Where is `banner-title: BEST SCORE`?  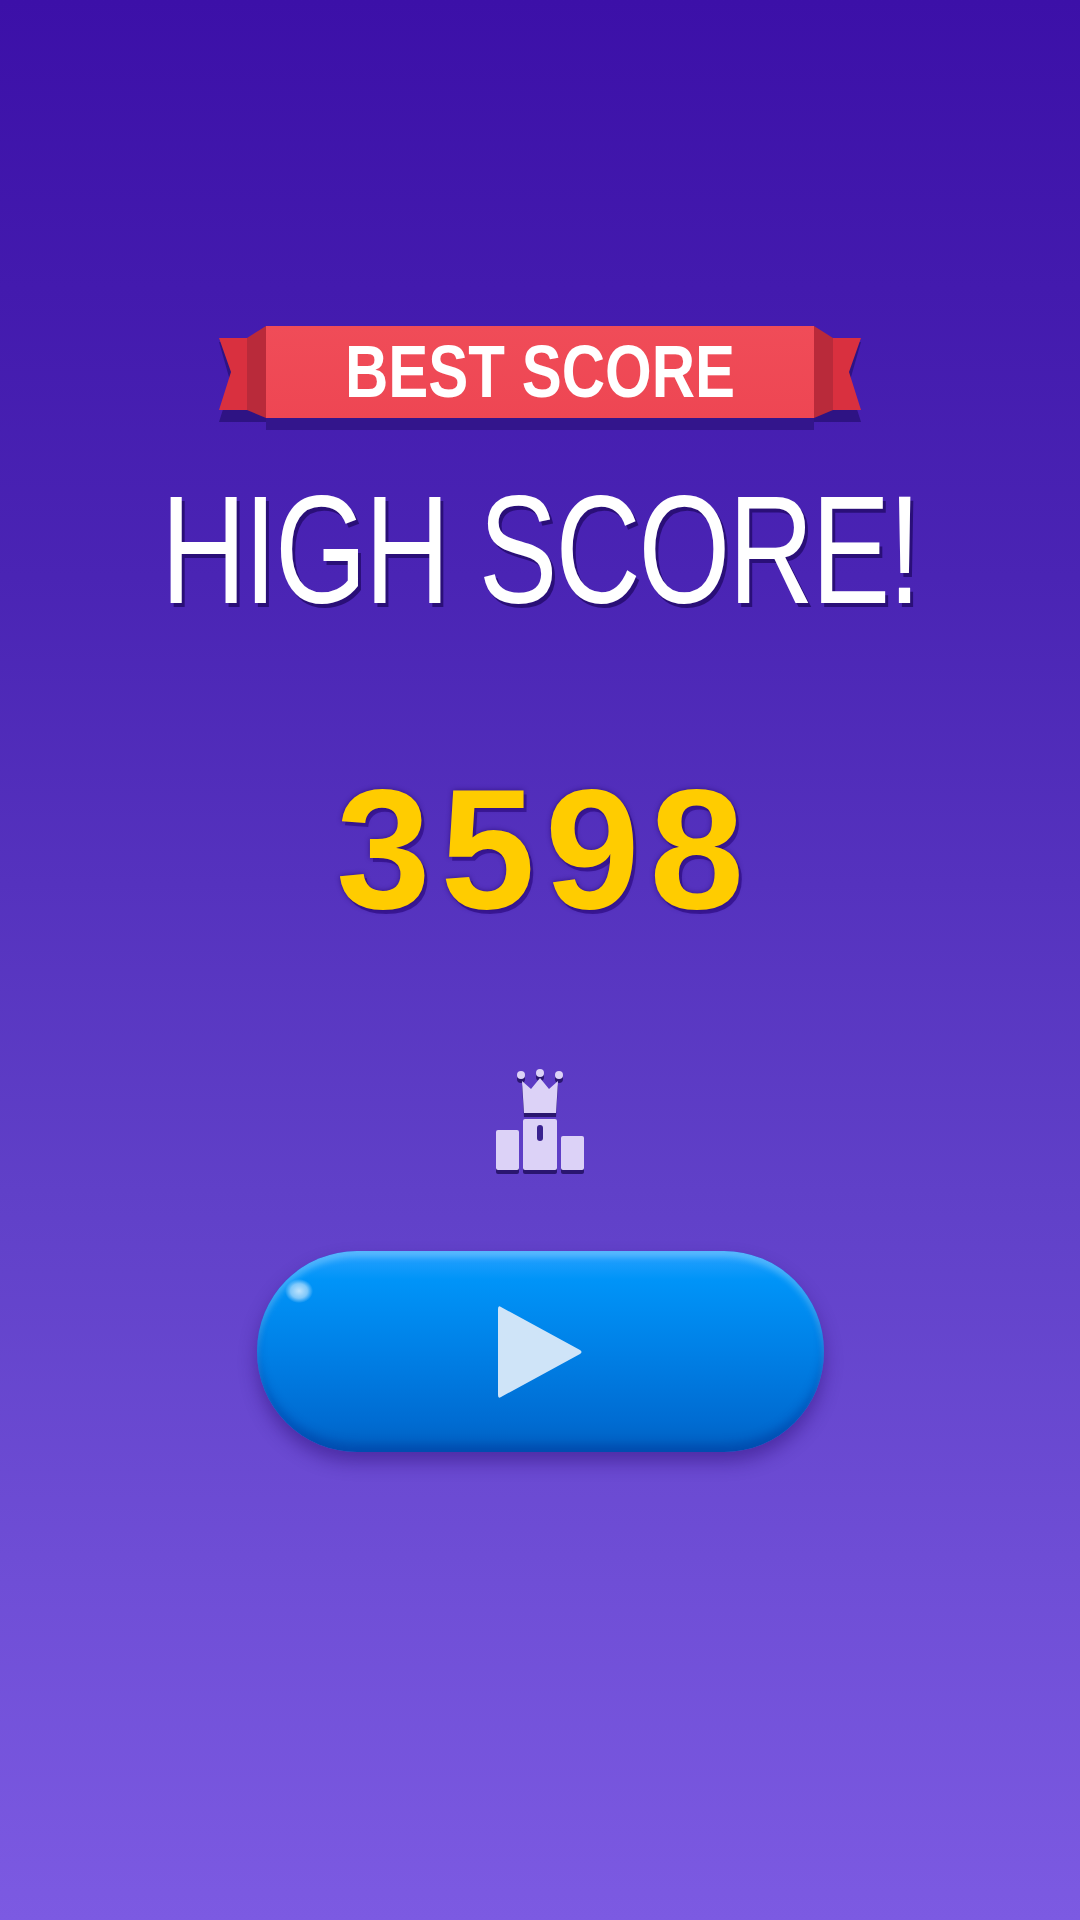
banner-title: BEST SCORE is located at coordinates (540, 372).